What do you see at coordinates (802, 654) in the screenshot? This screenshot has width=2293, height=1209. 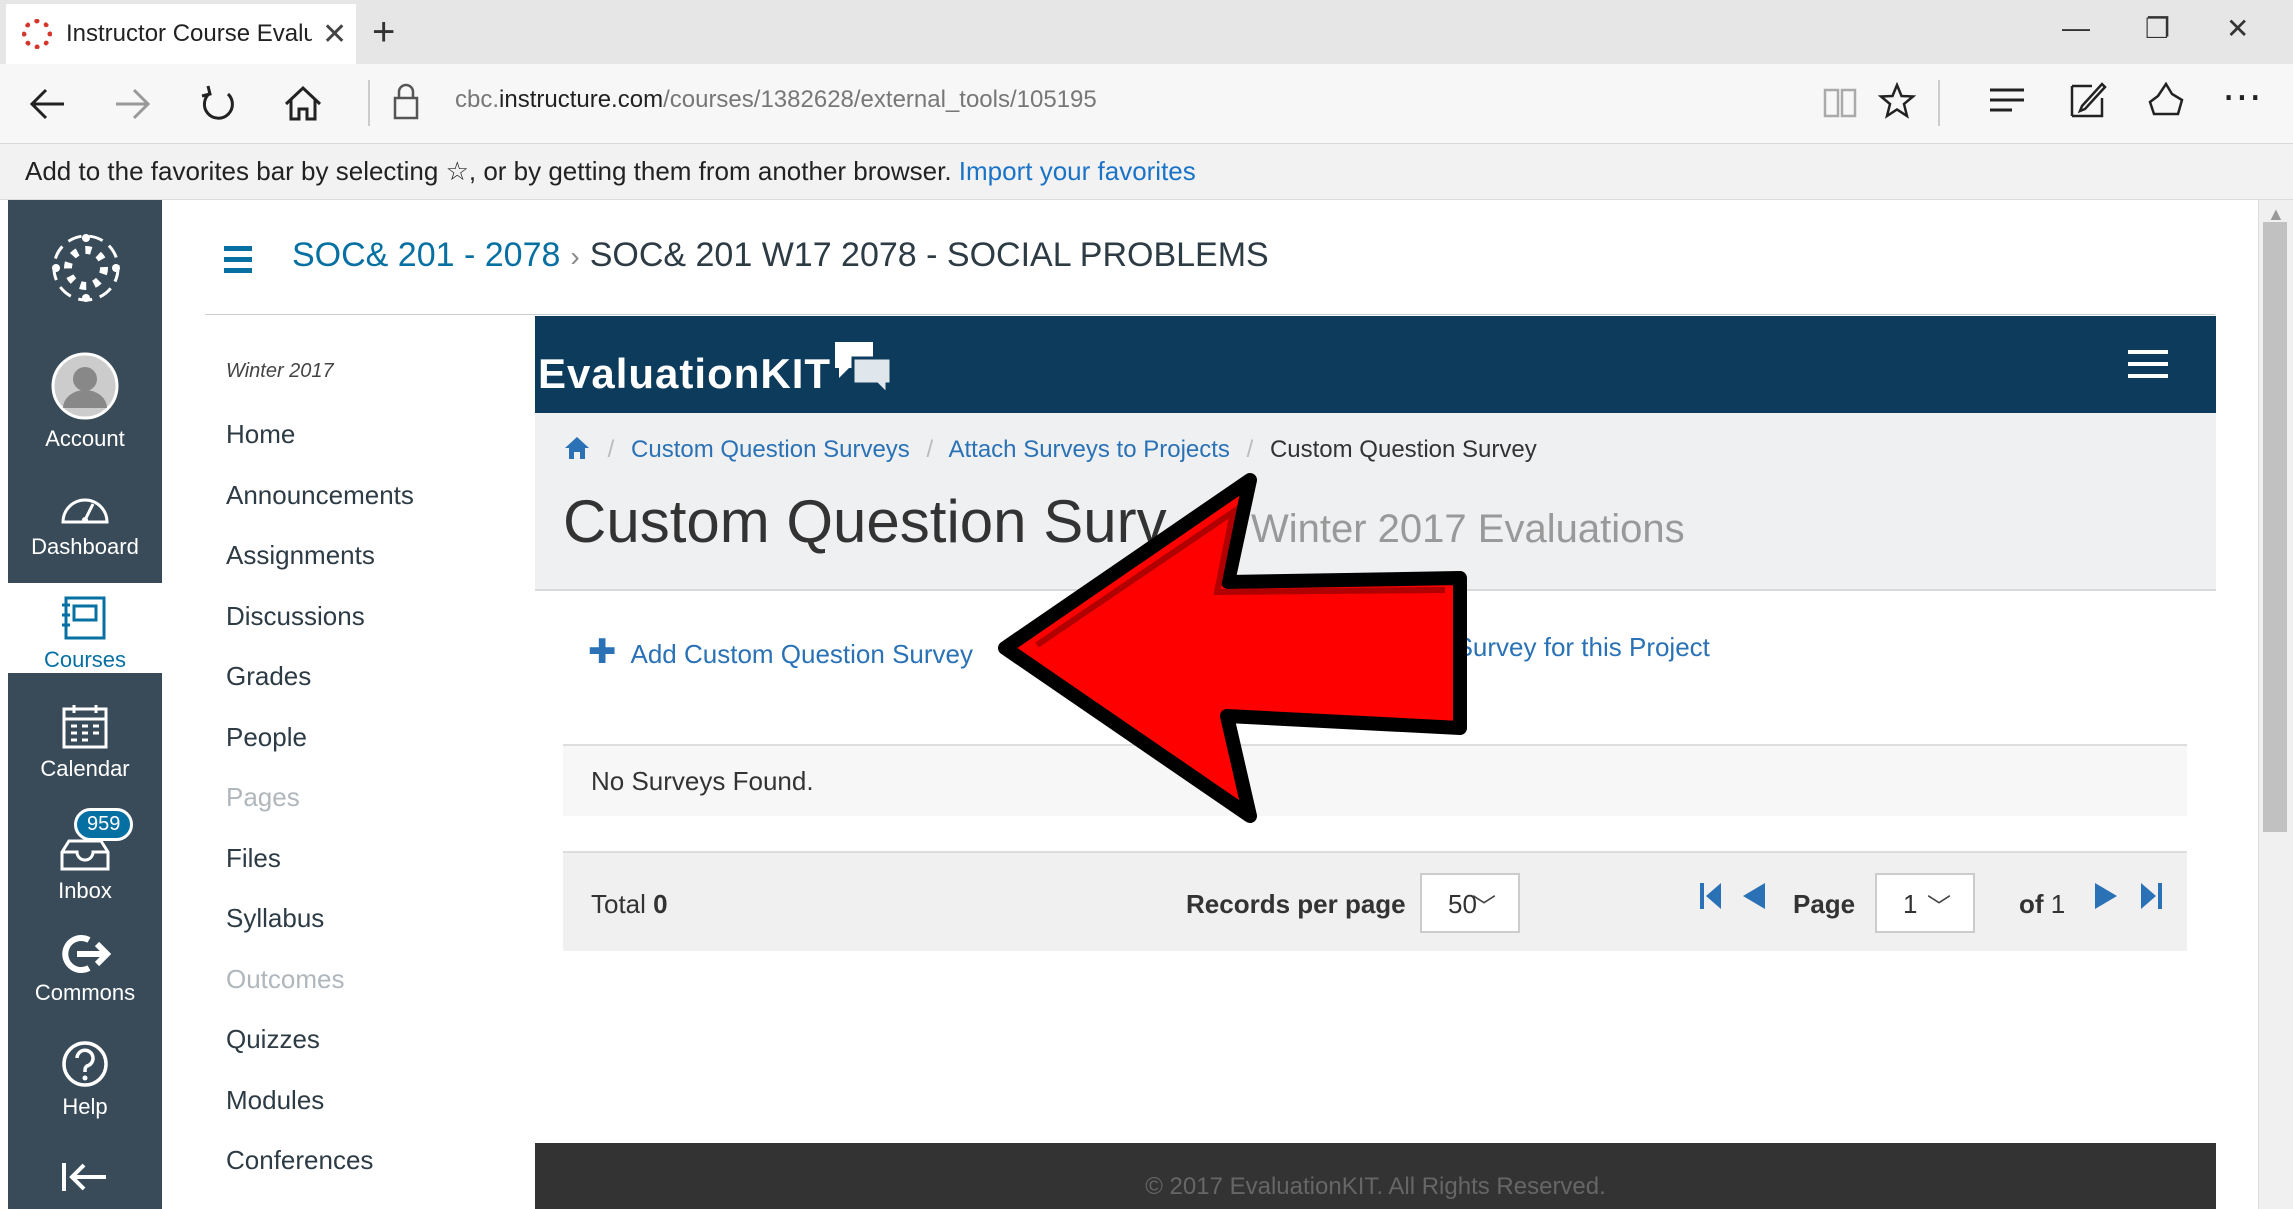 I see `add-survey-label: Add Custom Question Survey` at bounding box center [802, 654].